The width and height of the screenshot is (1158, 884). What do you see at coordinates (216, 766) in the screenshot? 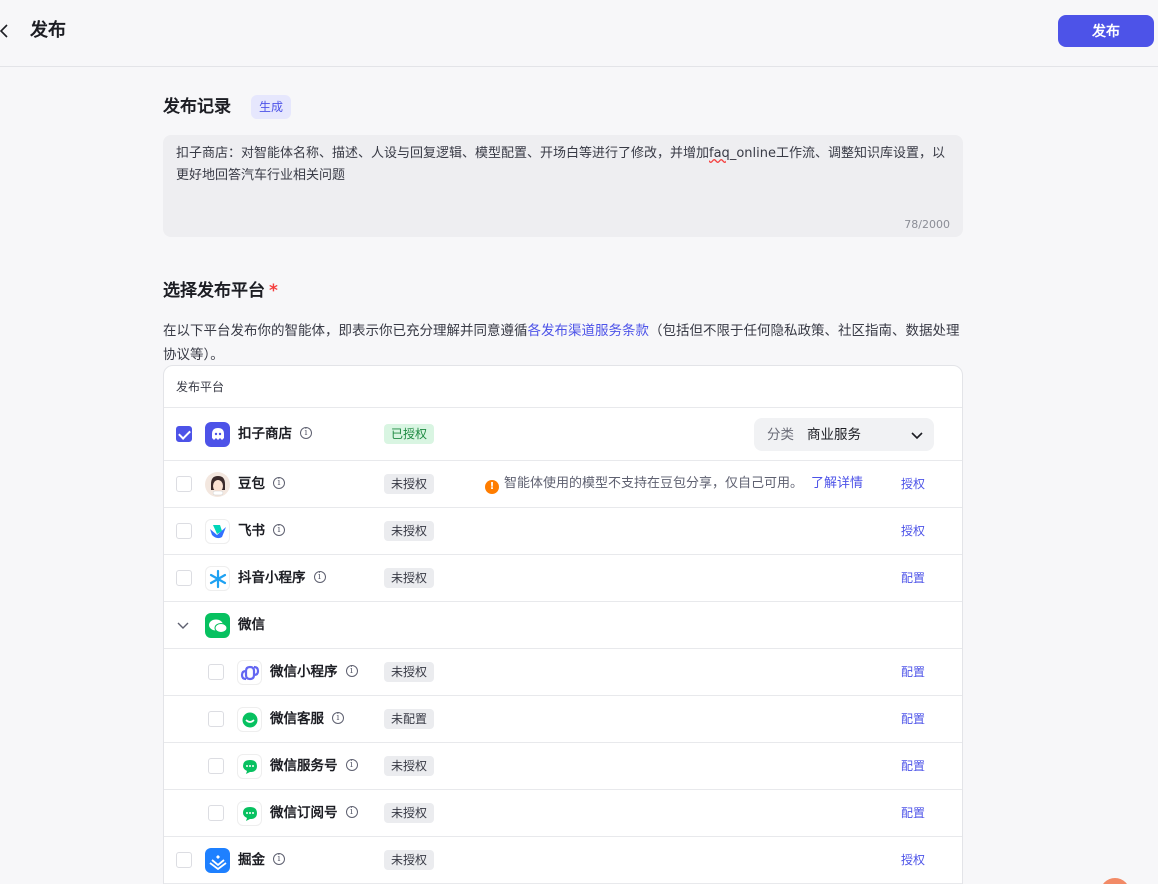
I see `wx-service-checkbox` at bounding box center [216, 766].